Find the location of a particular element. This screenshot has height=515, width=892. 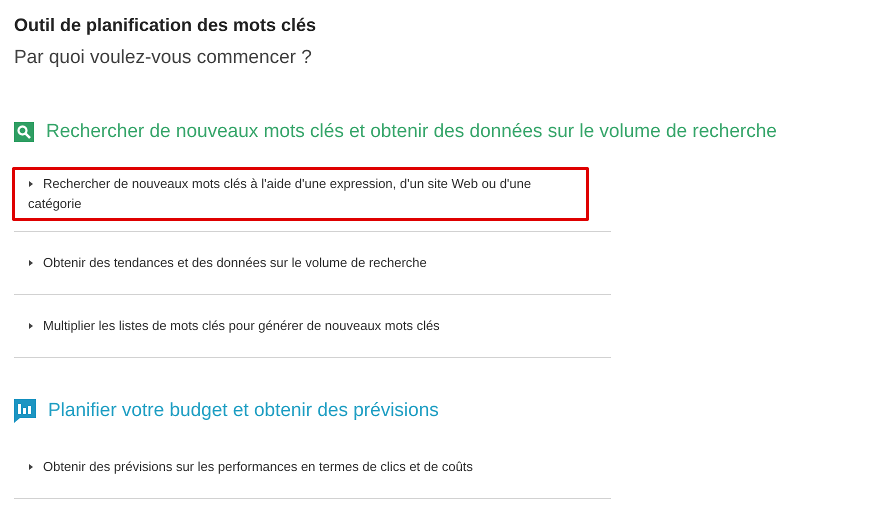

list-item: Obtenir des tendances et des données sur le volume de recherche is located at coordinates (311, 263).